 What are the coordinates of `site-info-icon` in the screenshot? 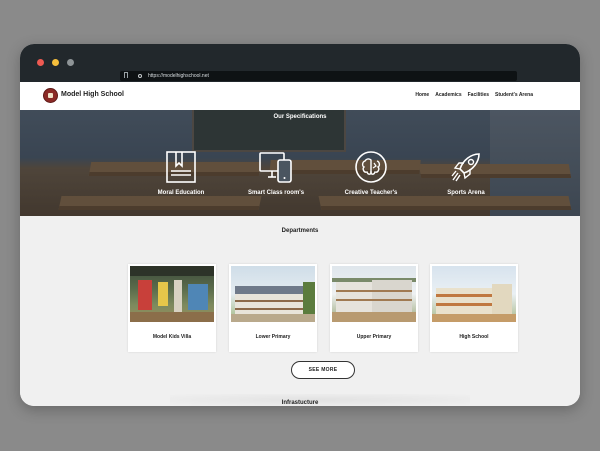 It's located at (140, 76).